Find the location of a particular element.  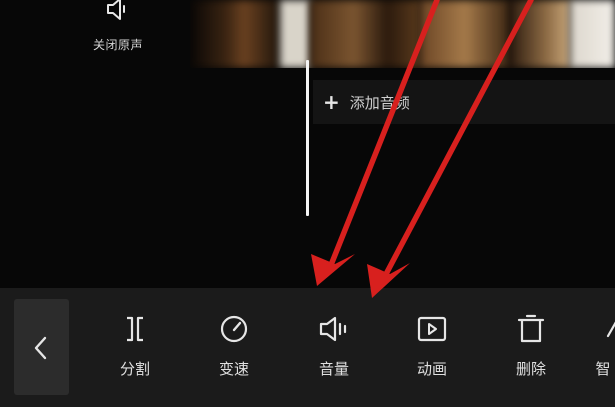

speed-icon is located at coordinates (234, 329).